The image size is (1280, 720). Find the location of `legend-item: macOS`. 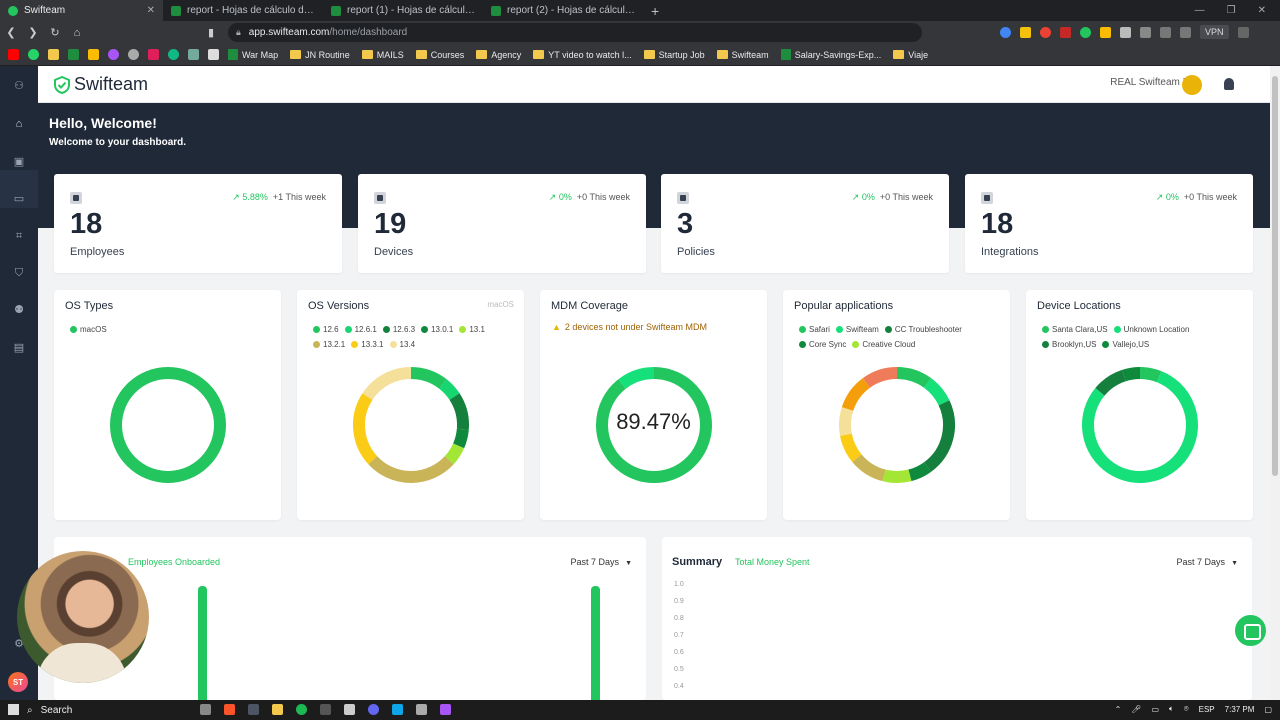

legend-item: macOS is located at coordinates (88, 329).